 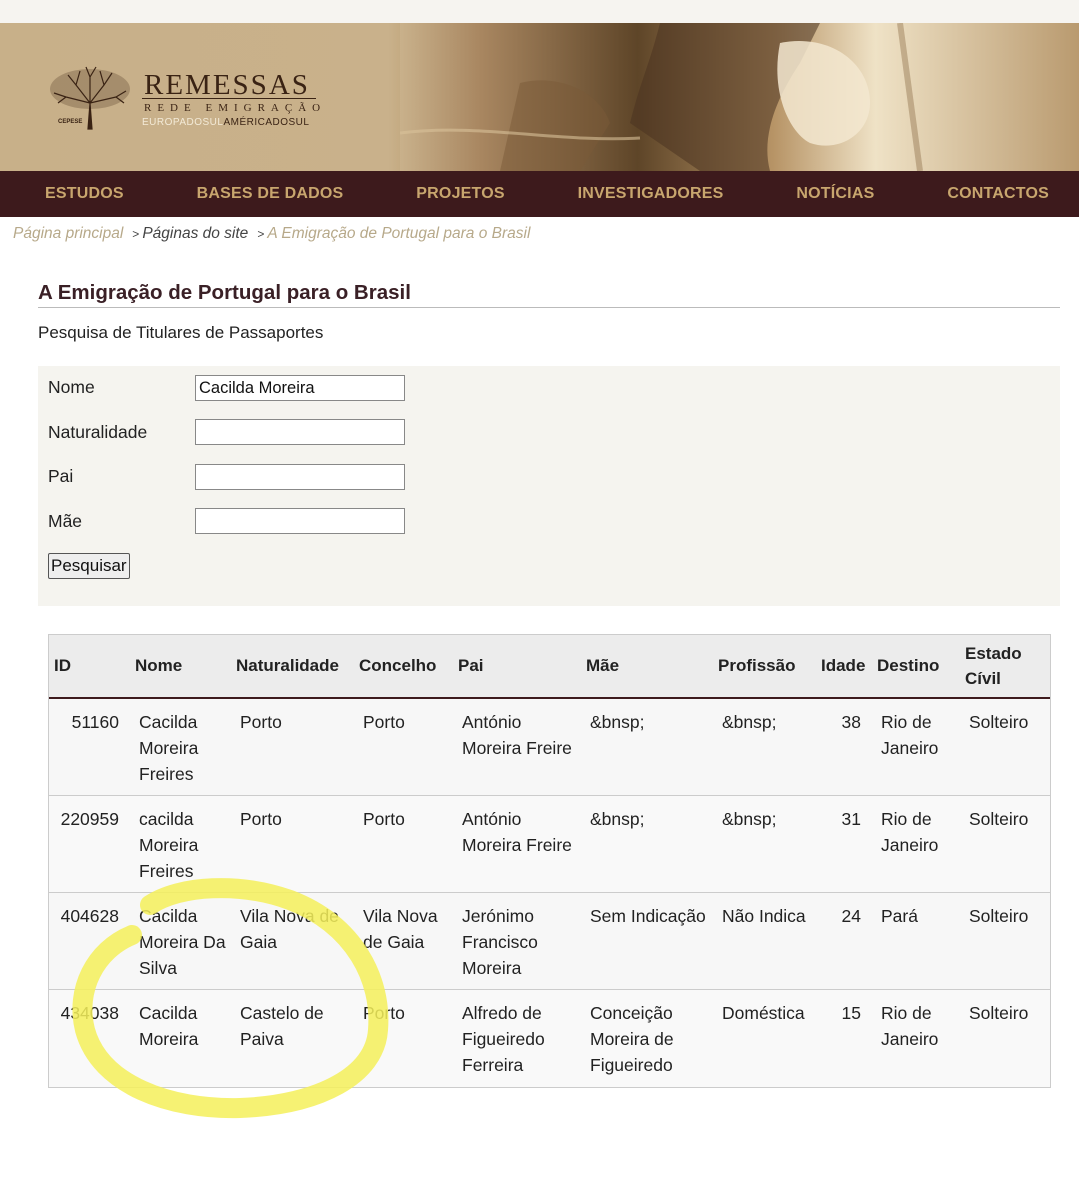 I want to click on column-header: Nome, so click(x=179, y=666).